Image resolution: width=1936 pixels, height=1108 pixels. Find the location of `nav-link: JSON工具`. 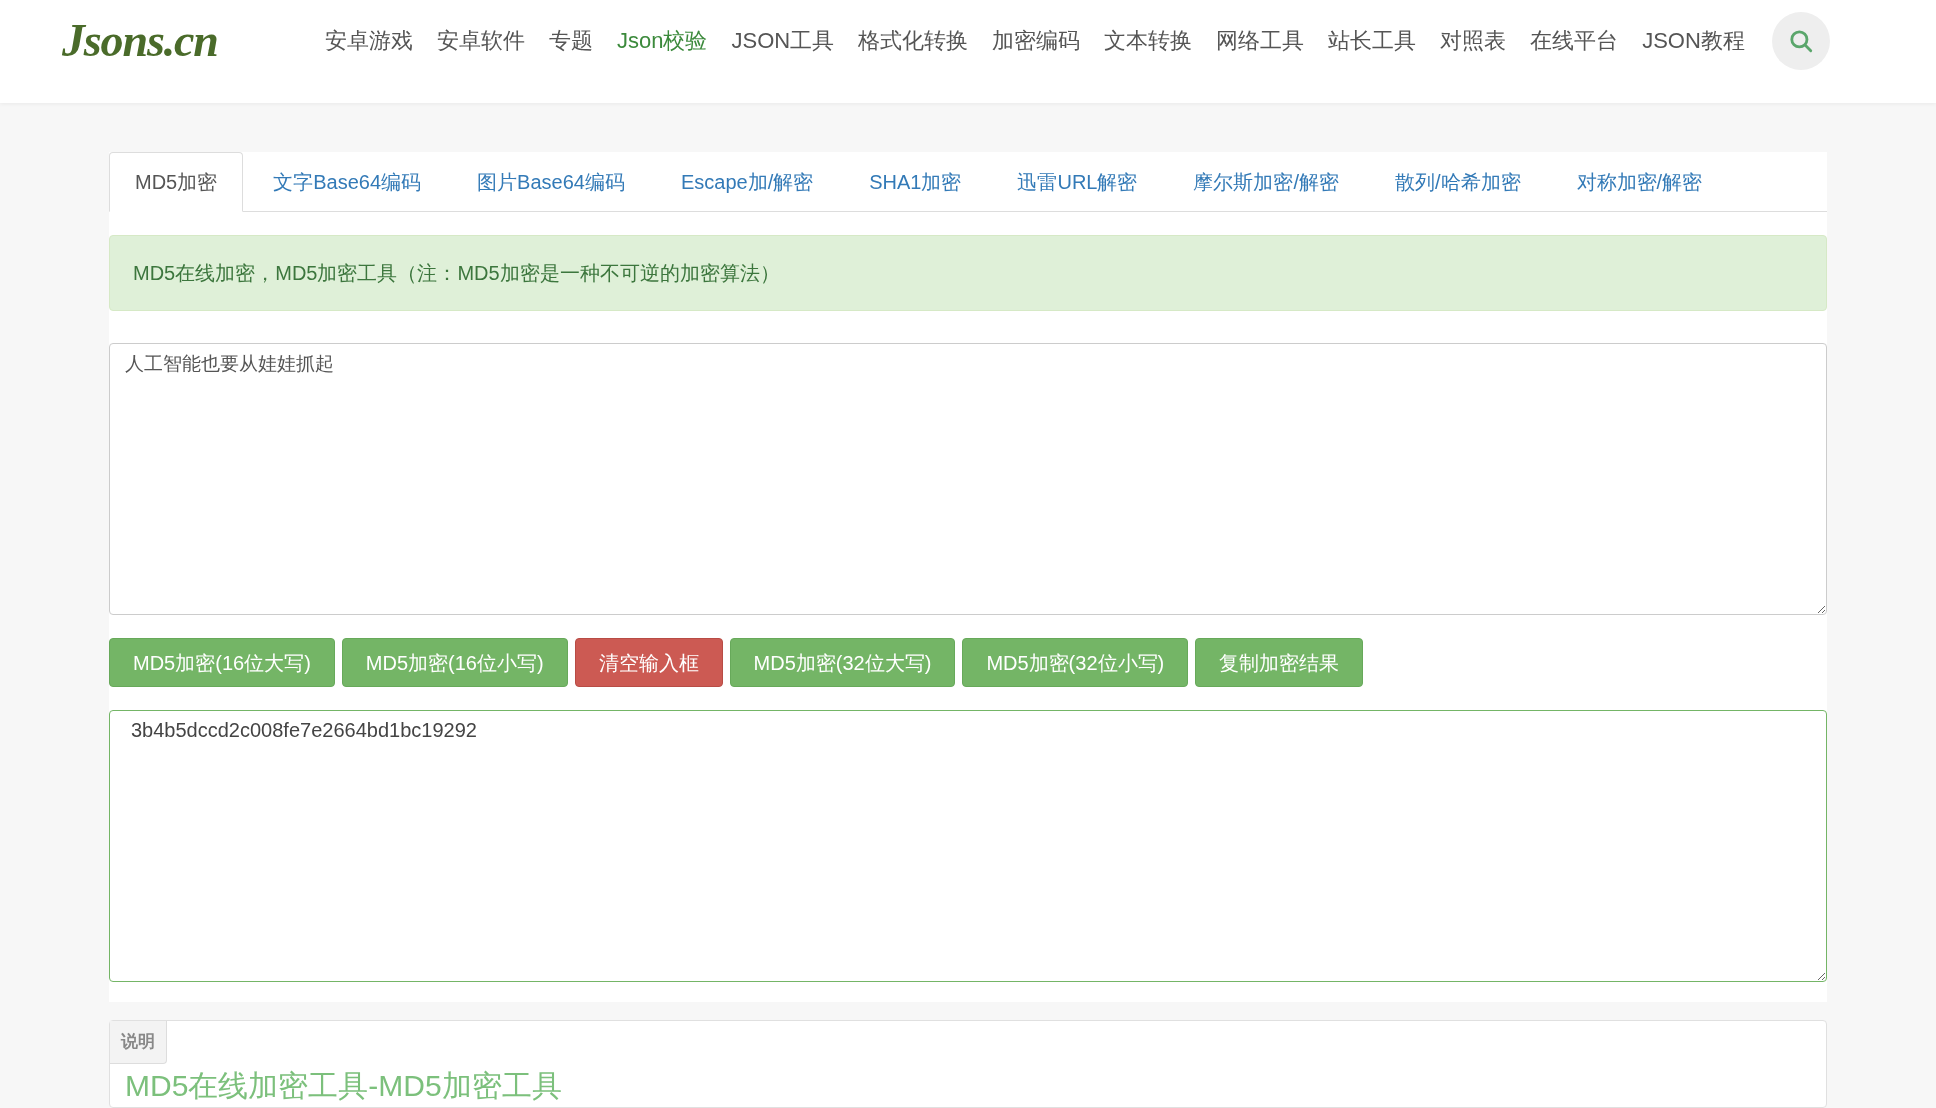

nav-link: JSON工具 is located at coordinates (783, 40).